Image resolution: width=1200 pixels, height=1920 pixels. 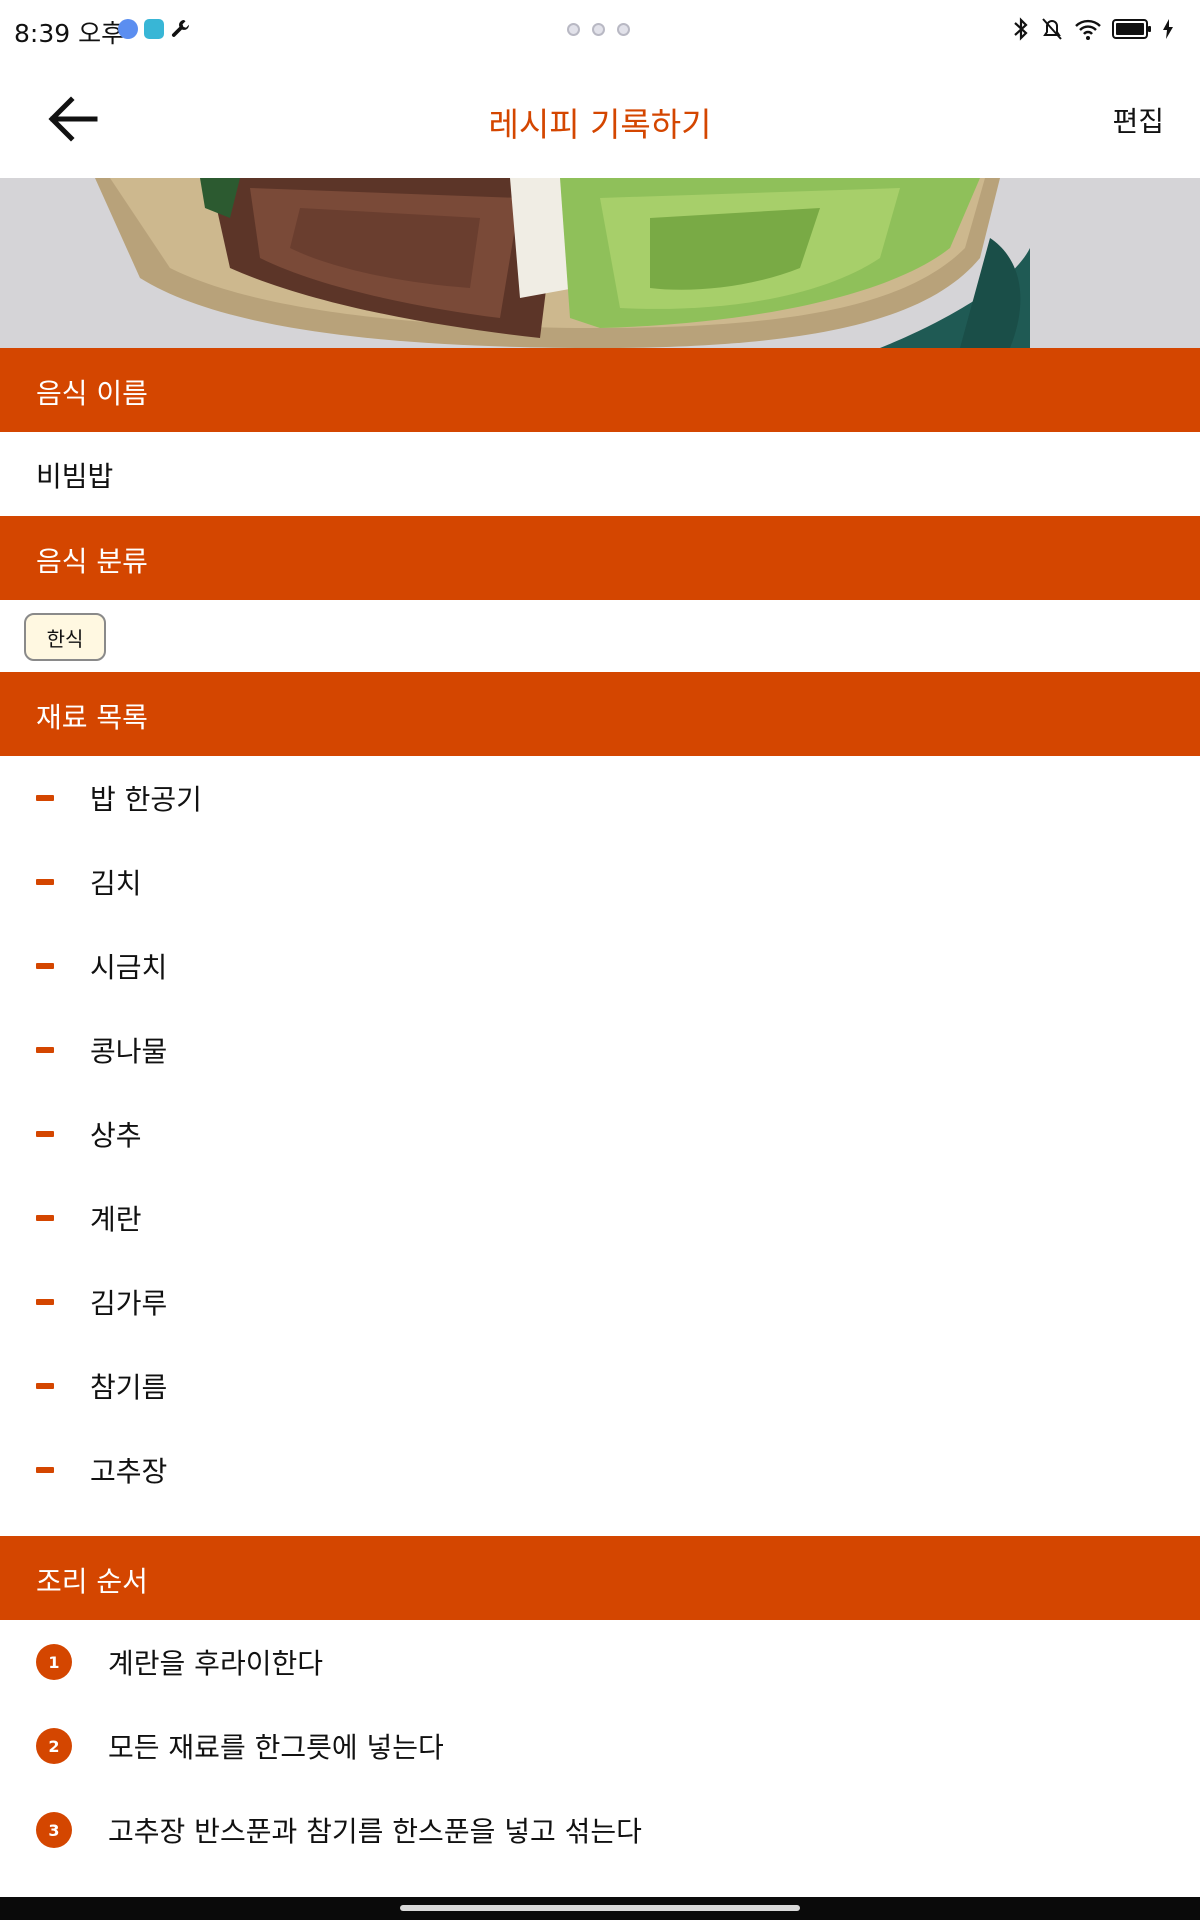 I want to click on edit-button: 편집, so click(x=1138, y=120).